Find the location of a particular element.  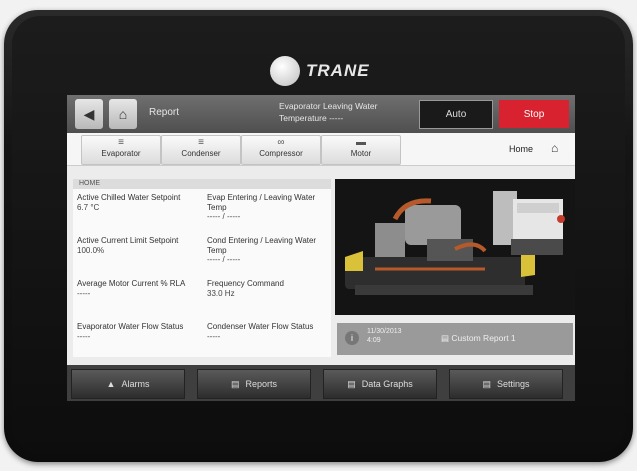

field-label: Average Motor Current % RLA is located at coordinates (131, 283).